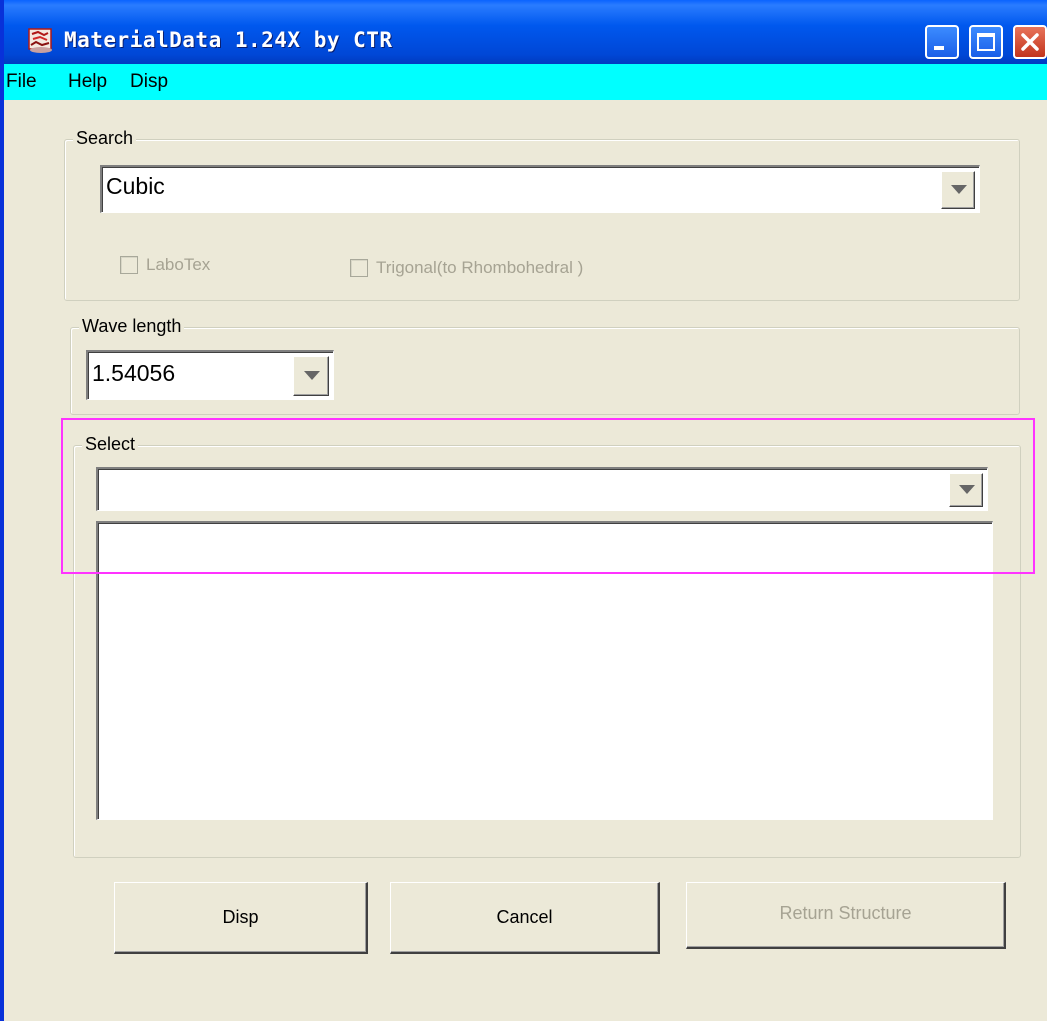 This screenshot has height=1021, width=1047. Describe the element at coordinates (132, 326) in the screenshot. I see `wave-length-group-label: Wave length` at that location.